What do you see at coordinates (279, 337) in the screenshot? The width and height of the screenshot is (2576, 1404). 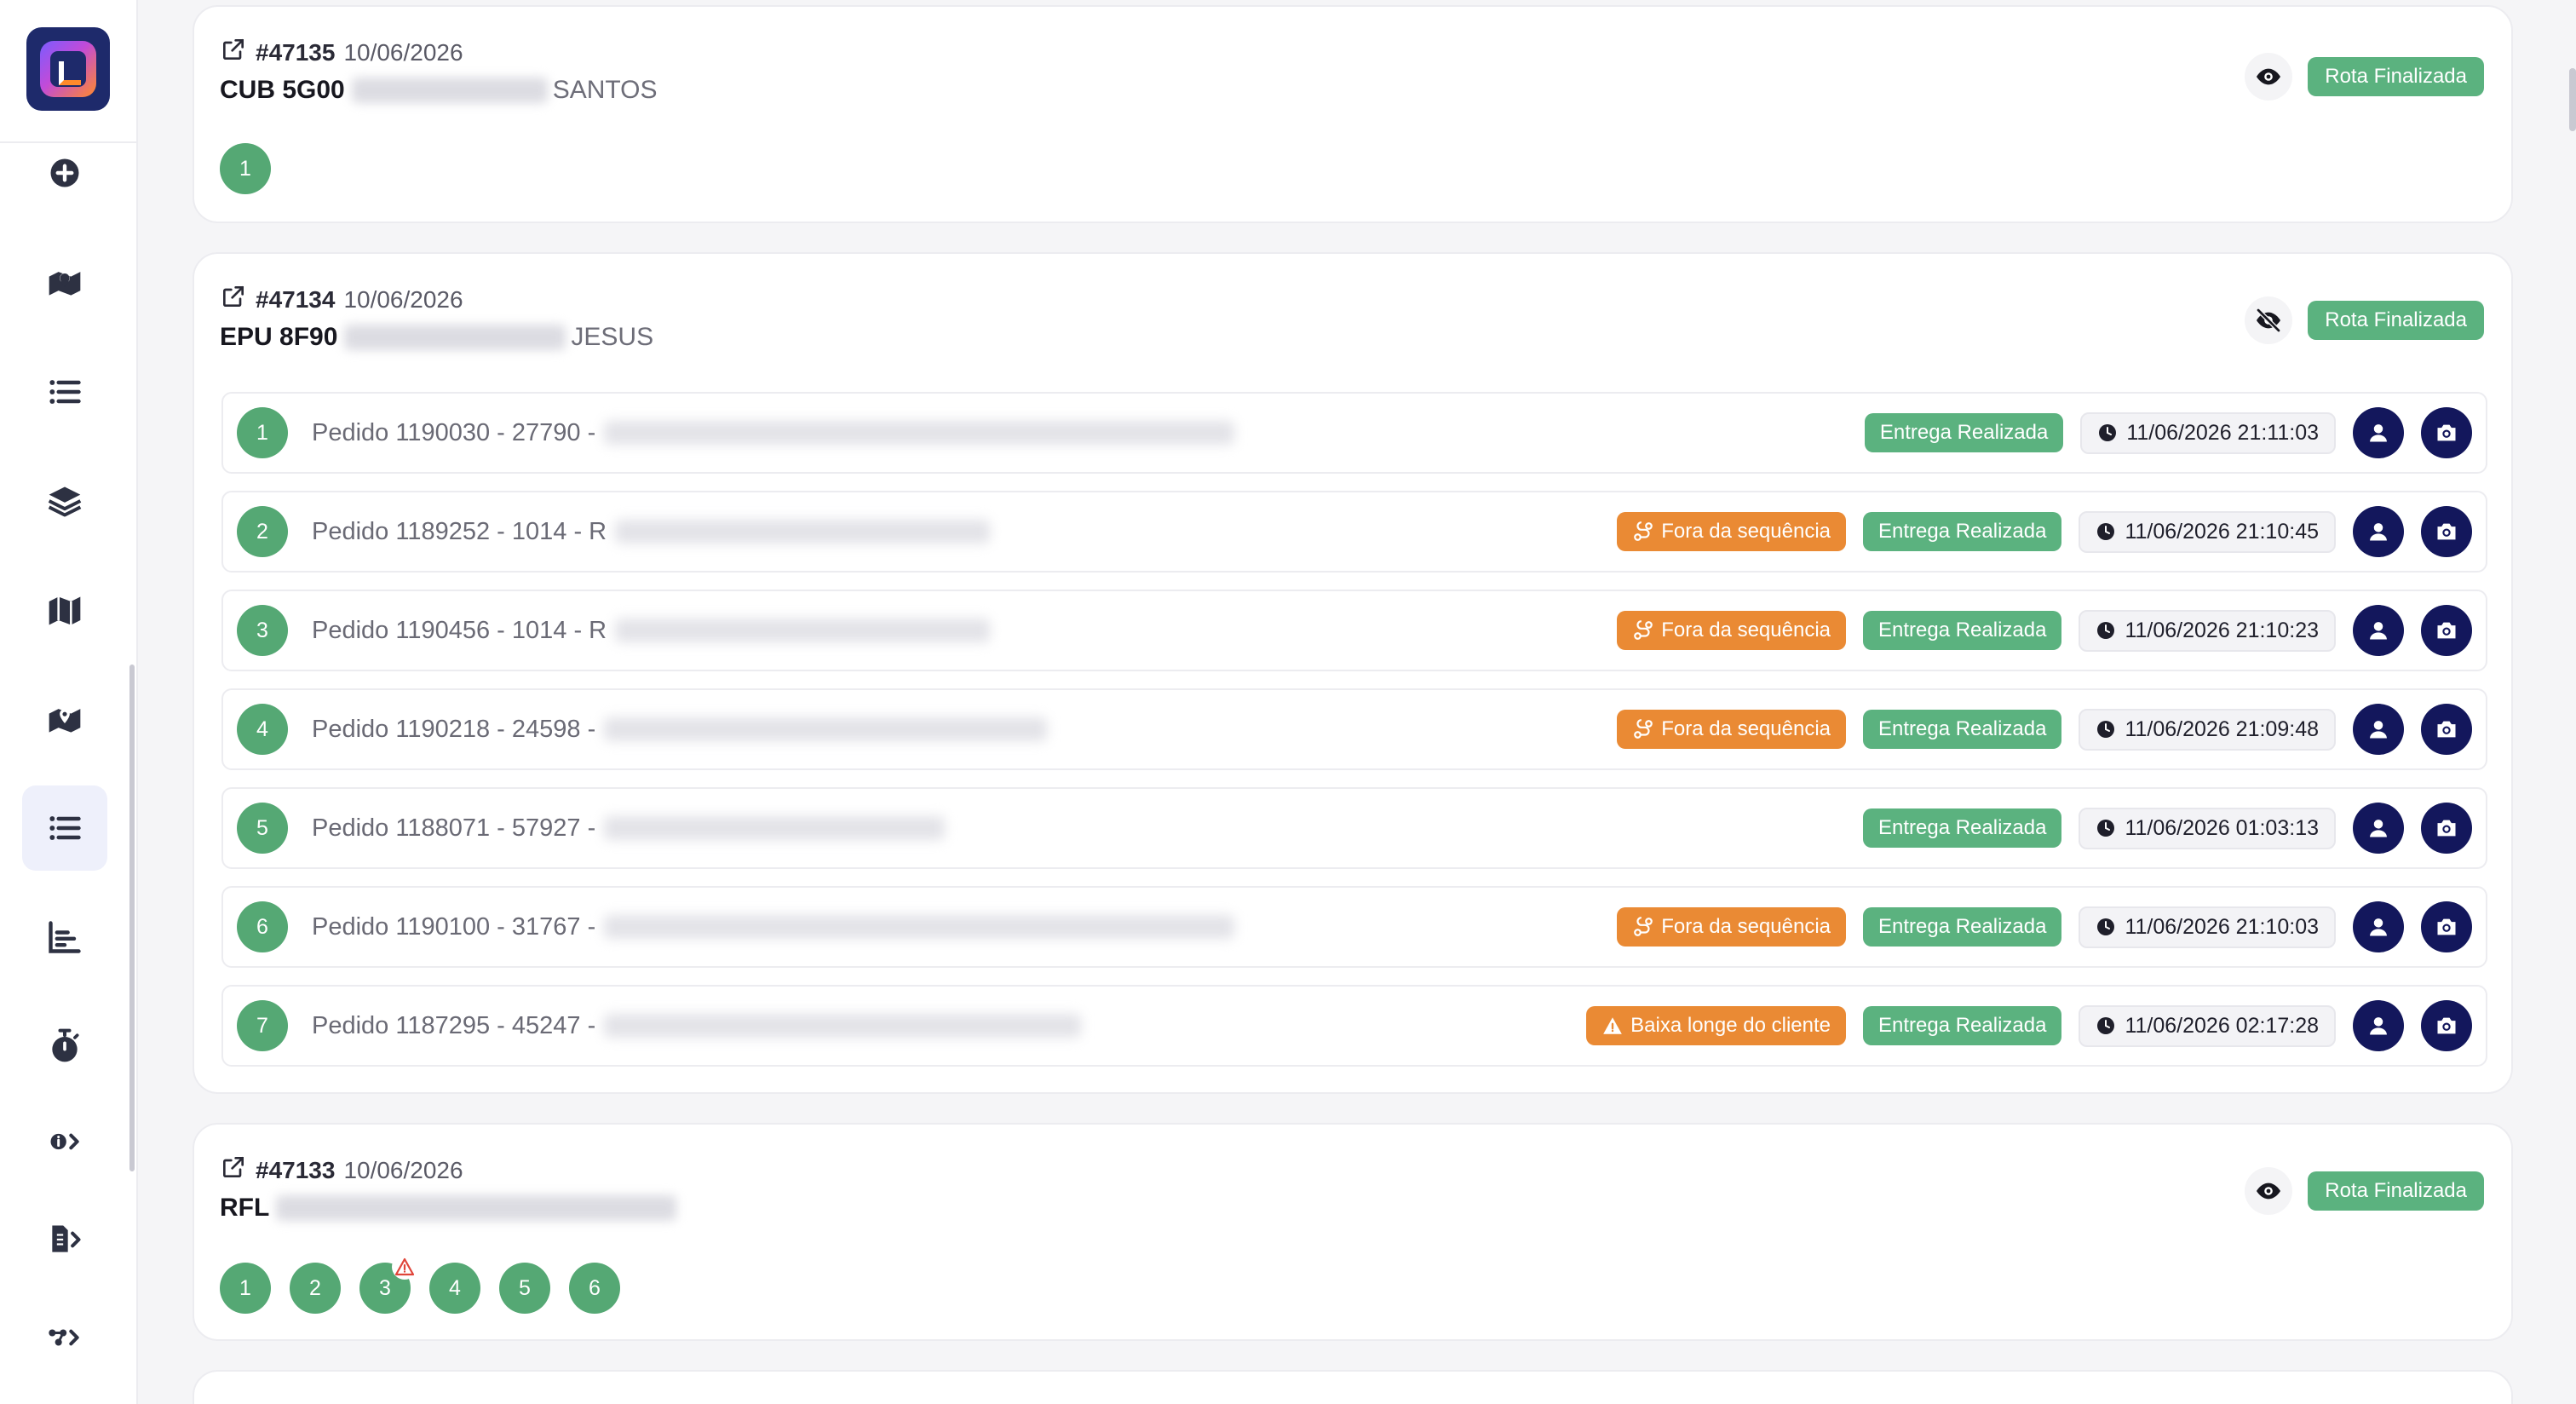 I see `vehicle-plate: EPU 8F90` at bounding box center [279, 337].